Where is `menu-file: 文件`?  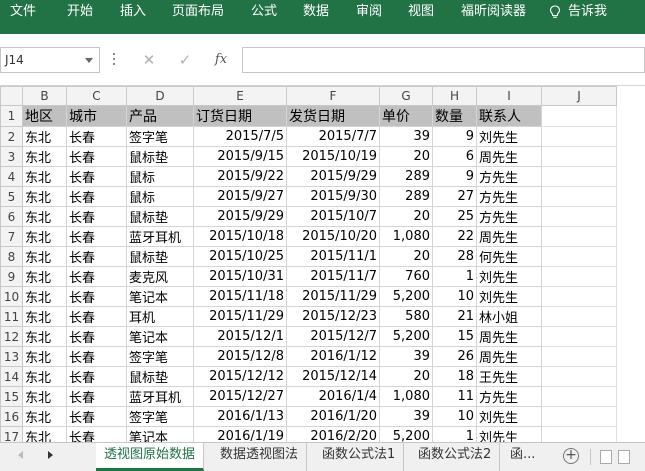 menu-file: 文件 is located at coordinates (23, 12).